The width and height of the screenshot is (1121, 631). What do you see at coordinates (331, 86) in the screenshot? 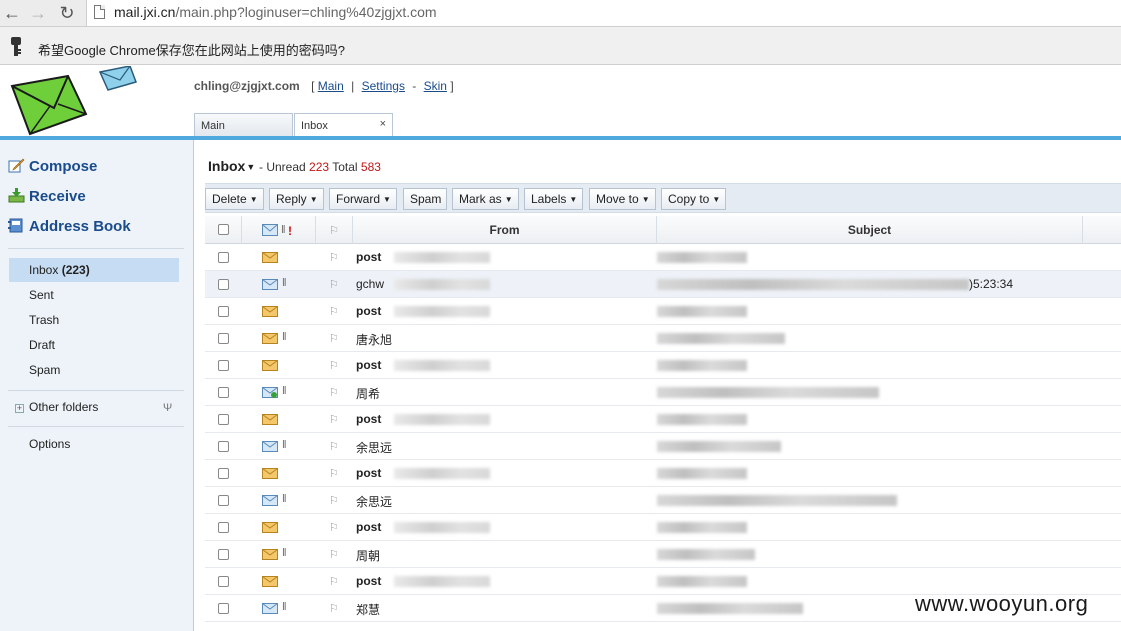
I see `main-link: Main` at bounding box center [331, 86].